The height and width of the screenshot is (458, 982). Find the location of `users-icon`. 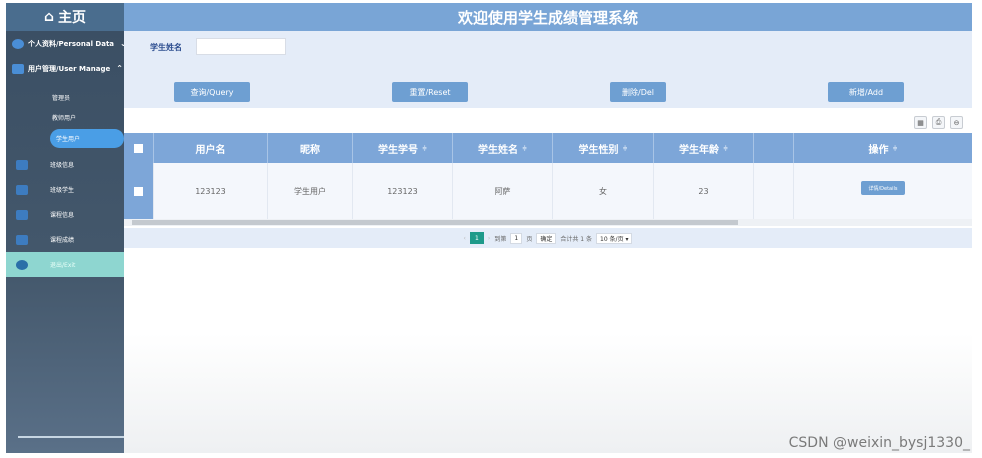

users-icon is located at coordinates (18, 68).